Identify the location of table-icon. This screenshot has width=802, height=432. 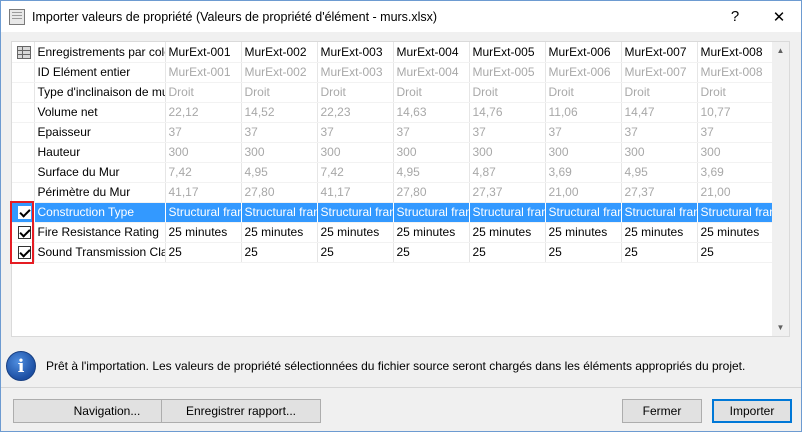
(24, 52).